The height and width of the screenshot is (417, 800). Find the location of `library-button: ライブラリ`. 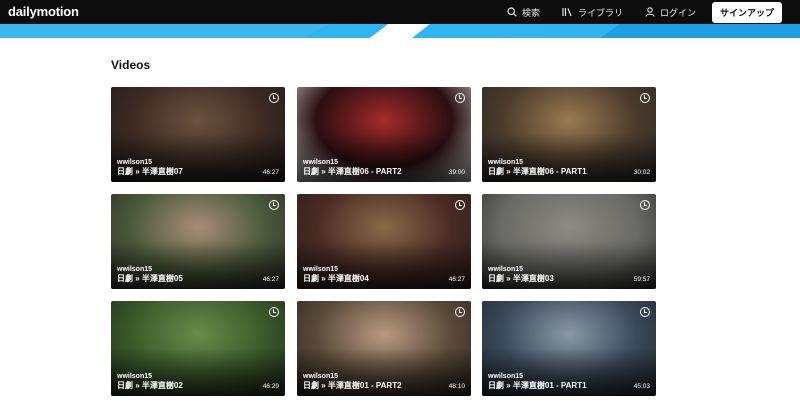

library-button: ライブラリ is located at coordinates (592, 12).